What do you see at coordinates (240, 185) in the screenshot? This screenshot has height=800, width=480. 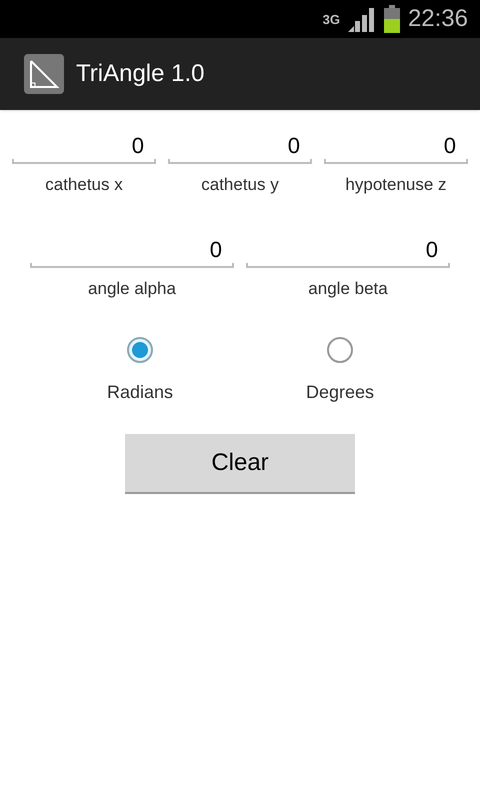 I see `field-label: cathetus y` at bounding box center [240, 185].